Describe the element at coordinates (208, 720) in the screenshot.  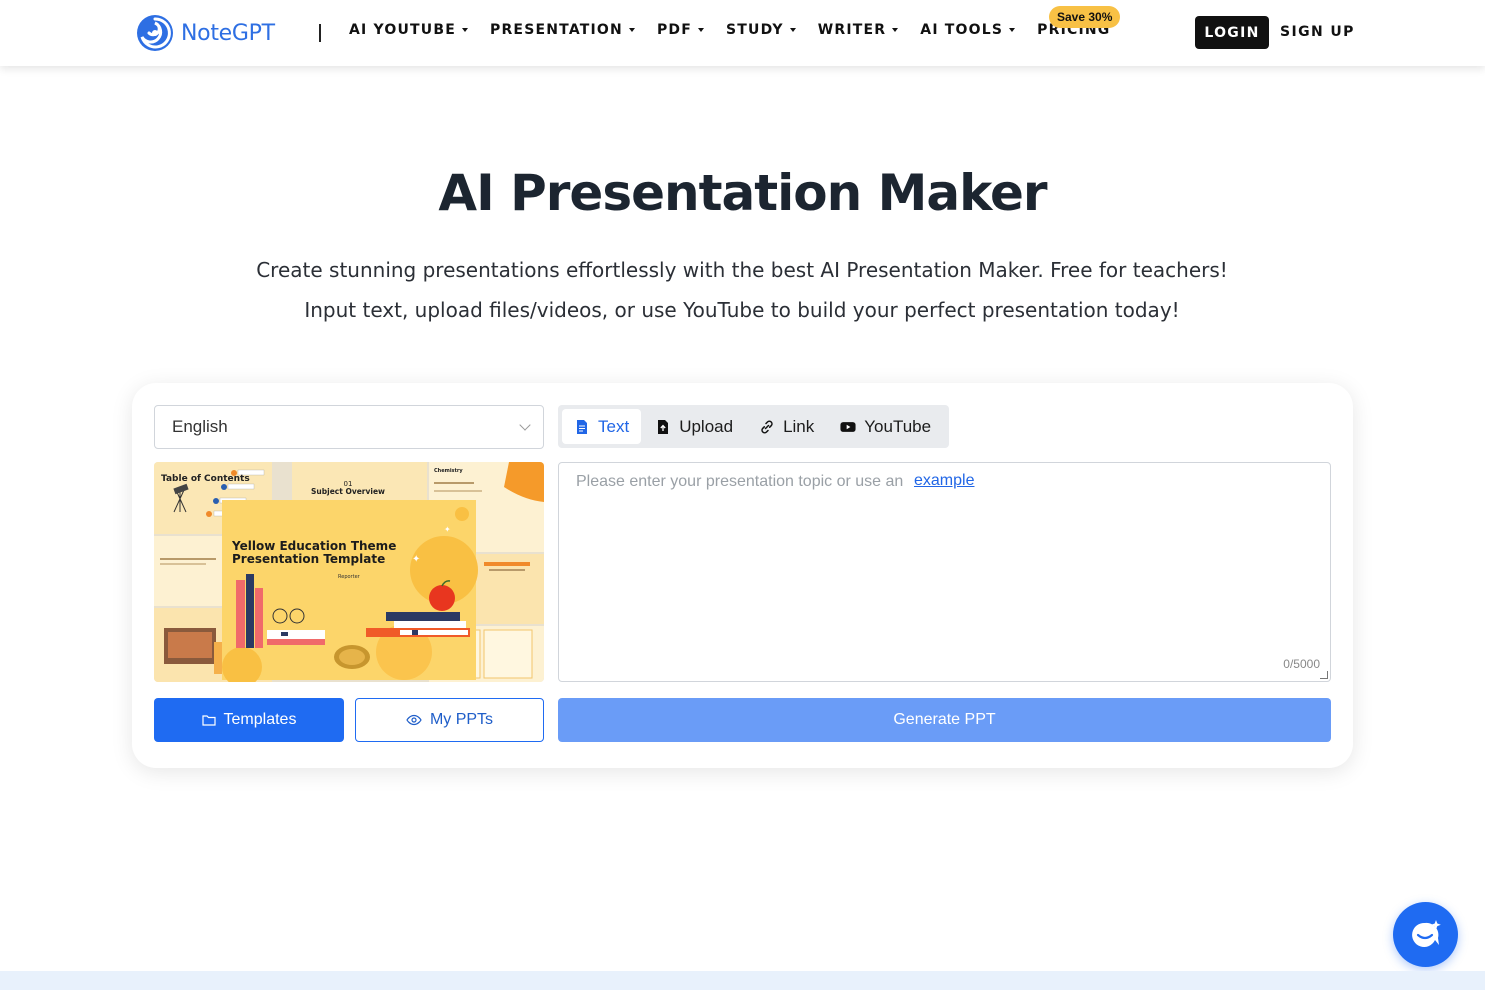
I see `folder-icon` at that location.